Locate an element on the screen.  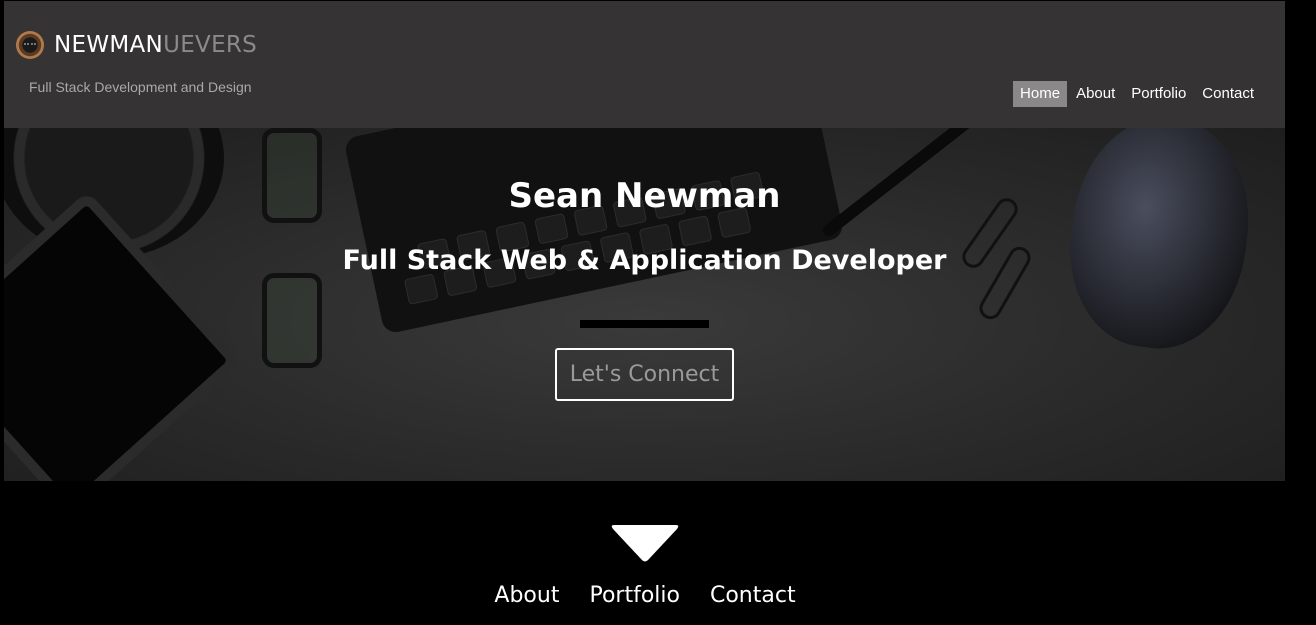
brand-name-secondary: UEVERS is located at coordinates (210, 45).